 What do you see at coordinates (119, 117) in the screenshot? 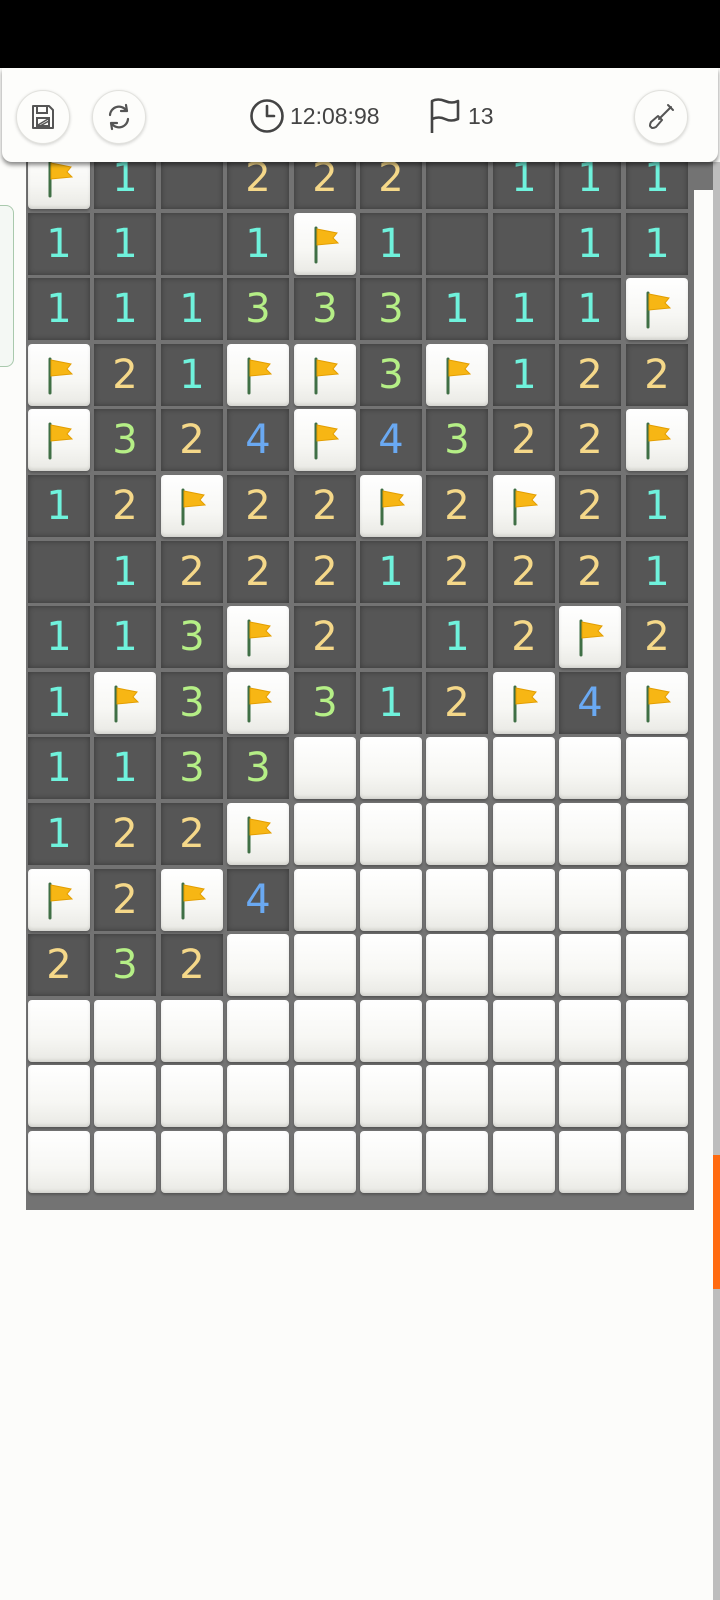
I see `restart-button` at bounding box center [119, 117].